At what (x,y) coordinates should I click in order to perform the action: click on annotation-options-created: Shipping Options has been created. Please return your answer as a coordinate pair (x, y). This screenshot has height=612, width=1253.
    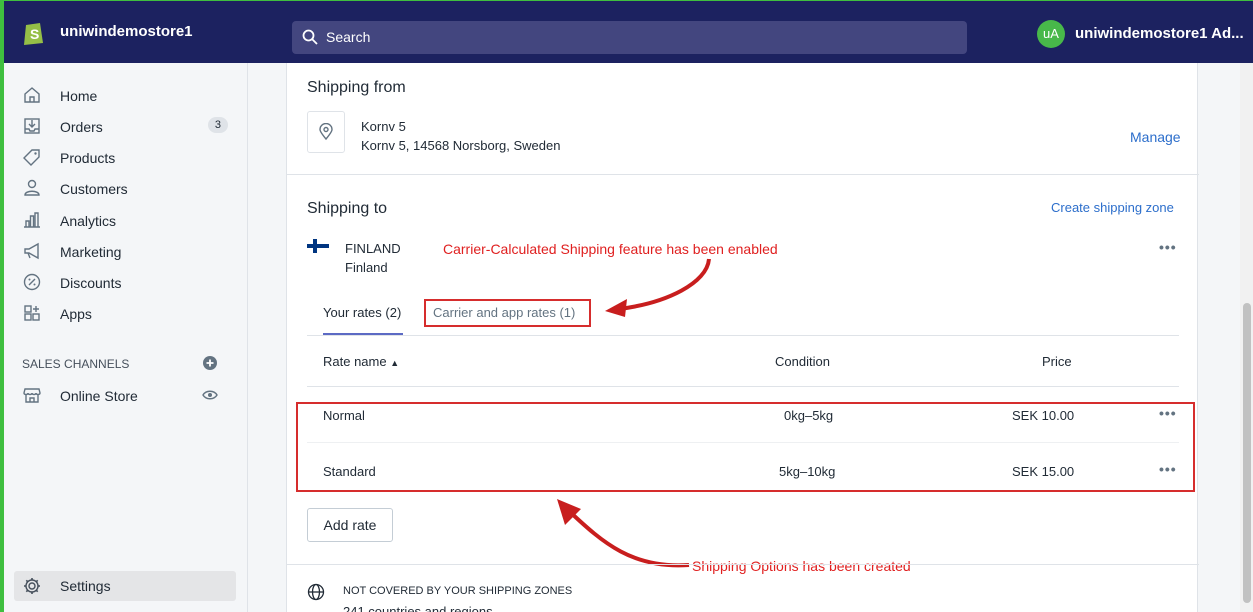
    Looking at the image, I should click on (801, 566).